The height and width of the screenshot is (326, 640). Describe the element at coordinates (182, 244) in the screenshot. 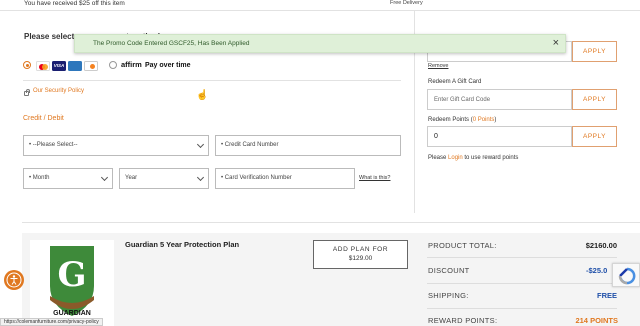

I see `plan-title: Guardian 5 Year Protection Plan` at that location.